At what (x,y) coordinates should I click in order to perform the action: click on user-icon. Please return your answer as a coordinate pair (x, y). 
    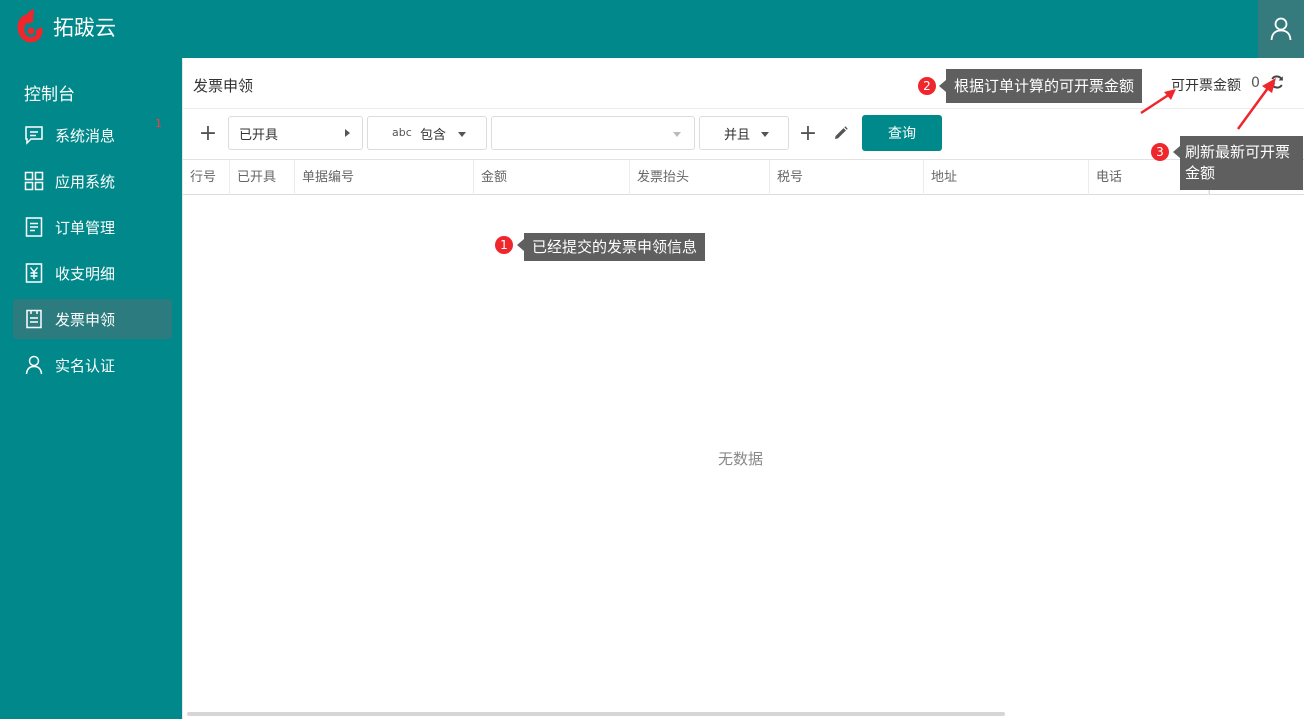
    Looking at the image, I should click on (1281, 29).